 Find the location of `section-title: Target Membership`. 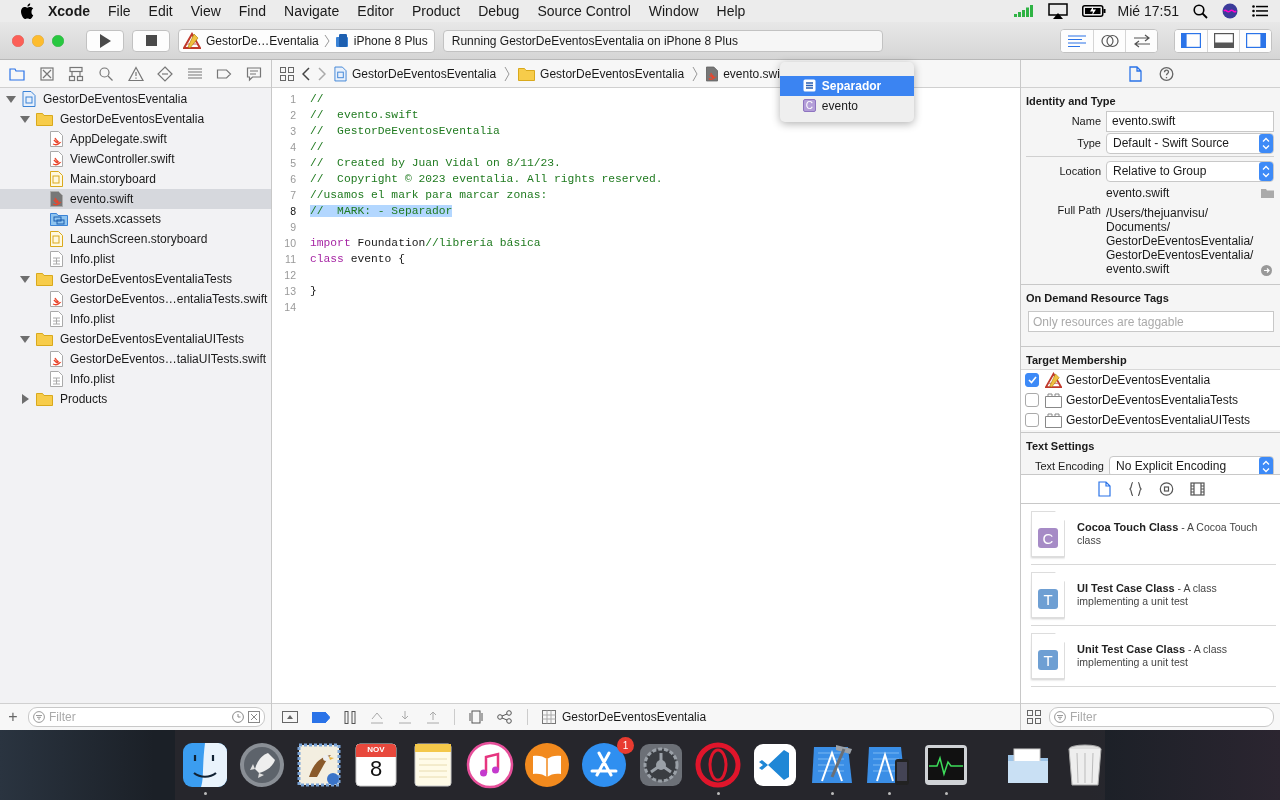

section-title: Target Membership is located at coordinates (1076, 360).